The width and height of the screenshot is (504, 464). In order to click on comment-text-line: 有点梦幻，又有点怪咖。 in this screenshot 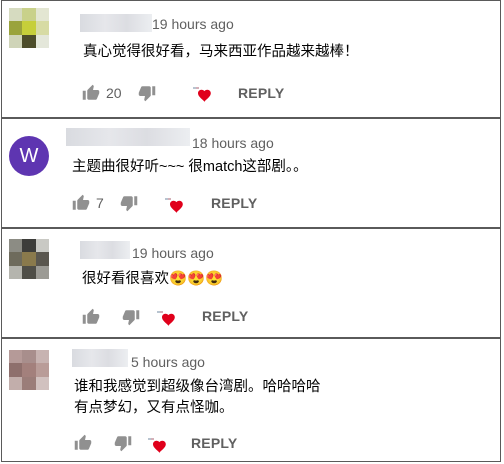, I will do `click(154, 408)`.